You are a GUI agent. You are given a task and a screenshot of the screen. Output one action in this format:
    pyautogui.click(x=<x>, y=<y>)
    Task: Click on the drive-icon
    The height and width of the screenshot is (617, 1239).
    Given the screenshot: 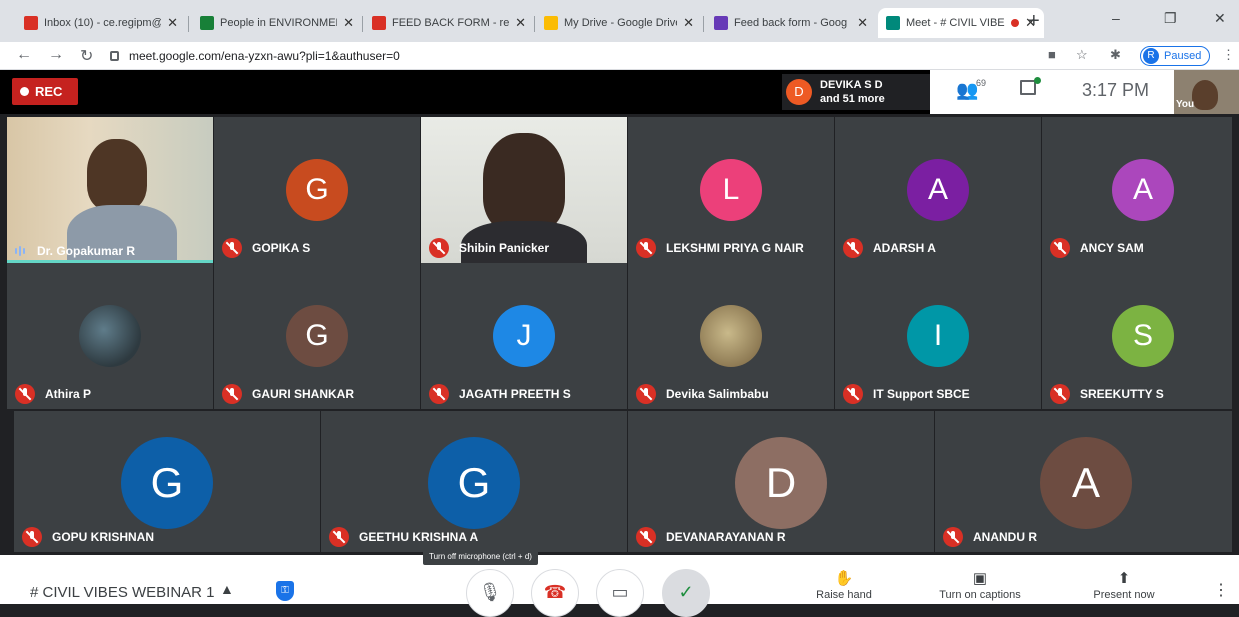 What is the action you would take?
    pyautogui.click(x=551, y=23)
    